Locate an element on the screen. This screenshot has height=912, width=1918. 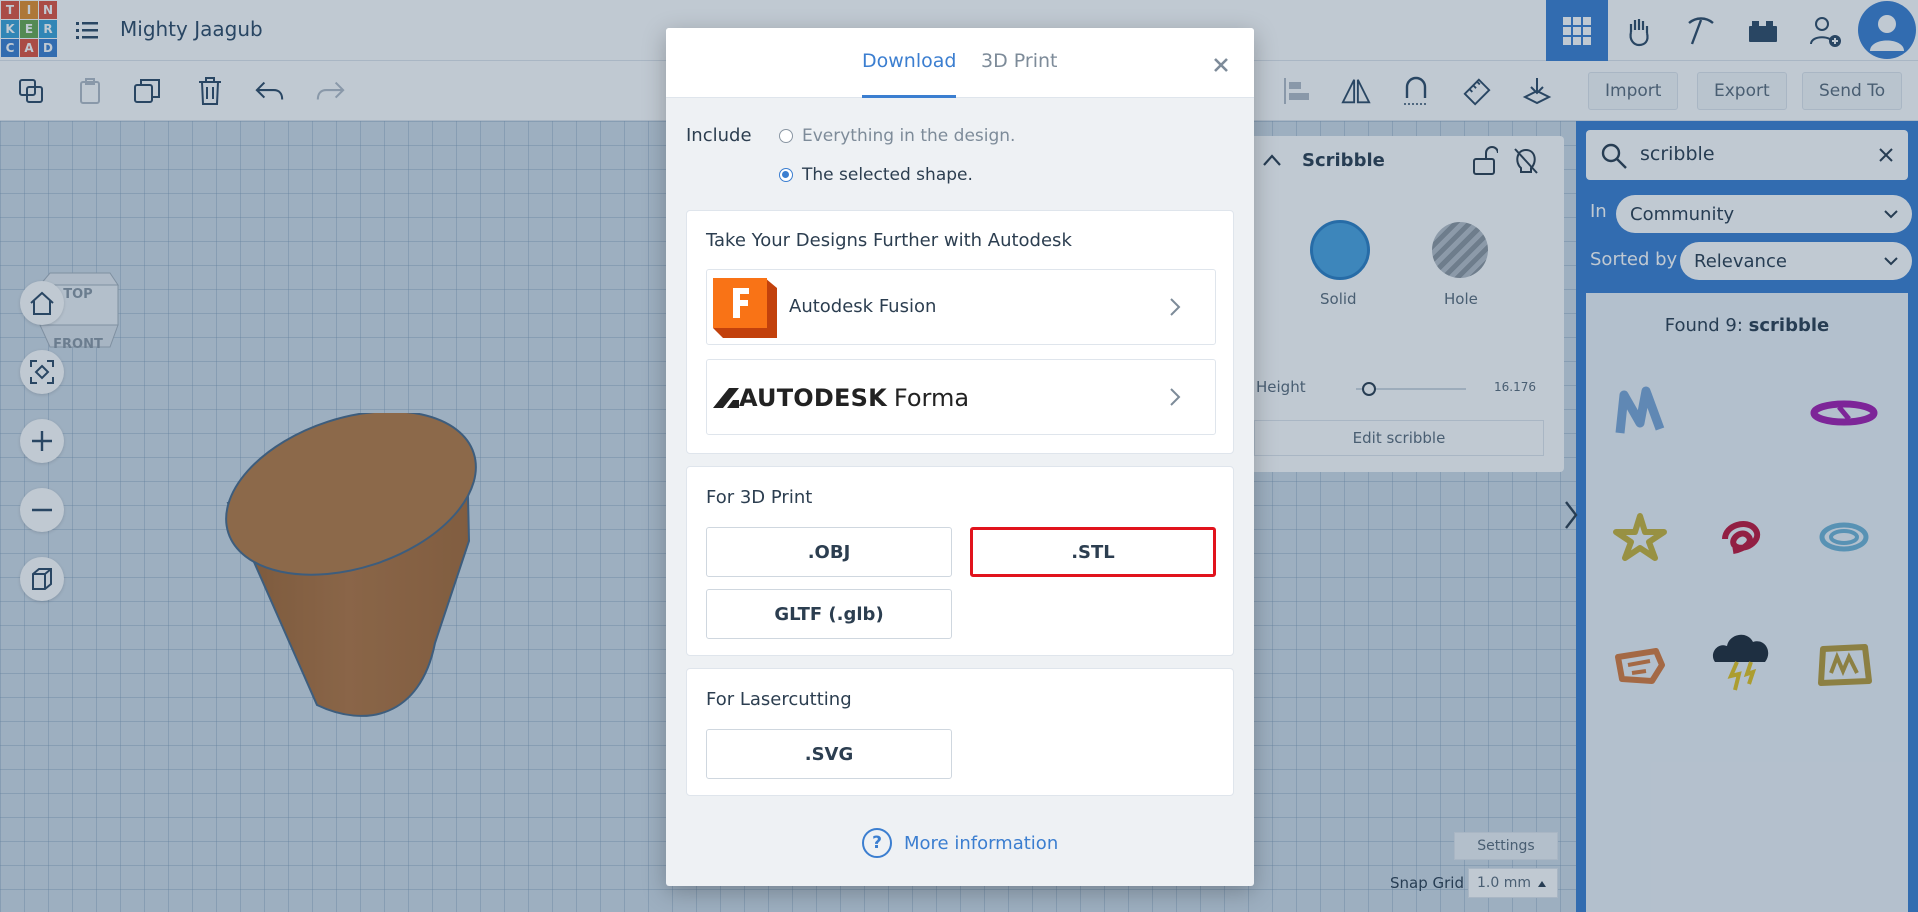
tab-3d-print: 3D Print is located at coordinates (1019, 61).